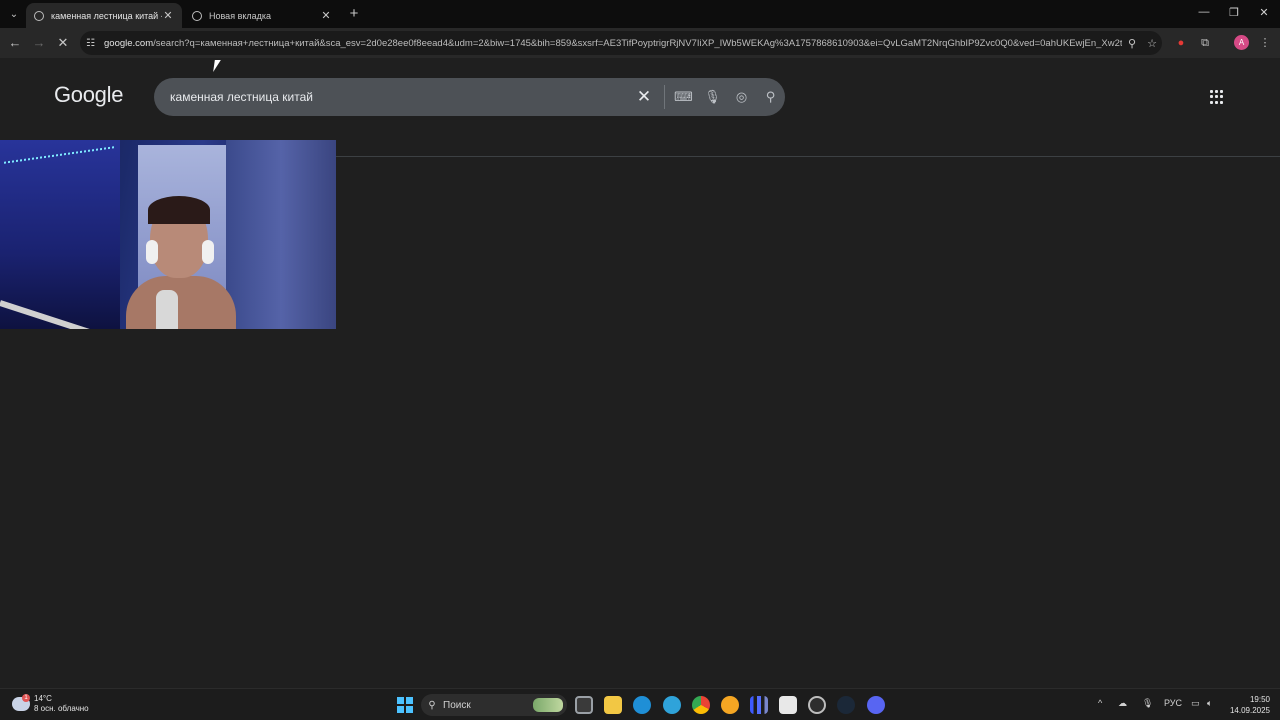 This screenshot has height=720, width=1280. What do you see at coordinates (584, 705) in the screenshot?
I see `task-view-icon` at bounding box center [584, 705].